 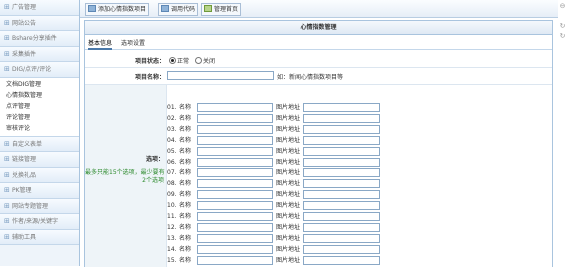 What do you see at coordinates (42, 117) in the screenshot?
I see `sidebar-item: 评论管理` at bounding box center [42, 117].